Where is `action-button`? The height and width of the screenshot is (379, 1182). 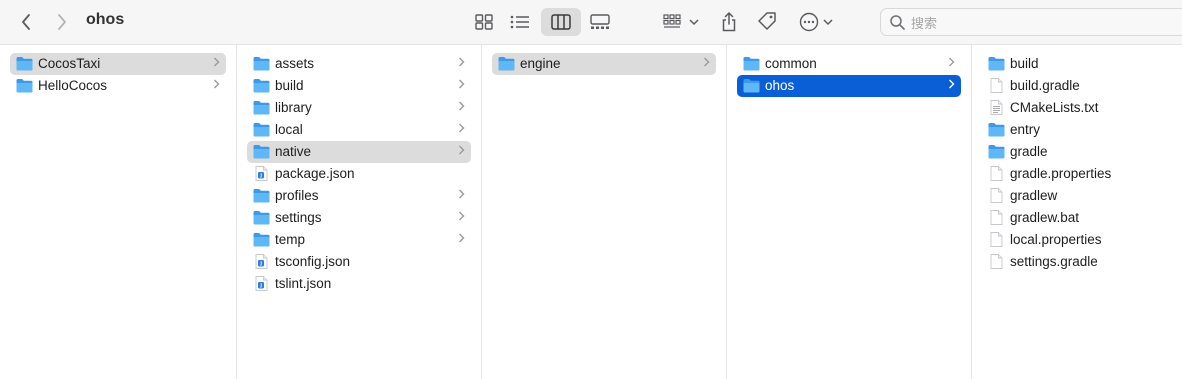
action-button is located at coordinates (816, 22).